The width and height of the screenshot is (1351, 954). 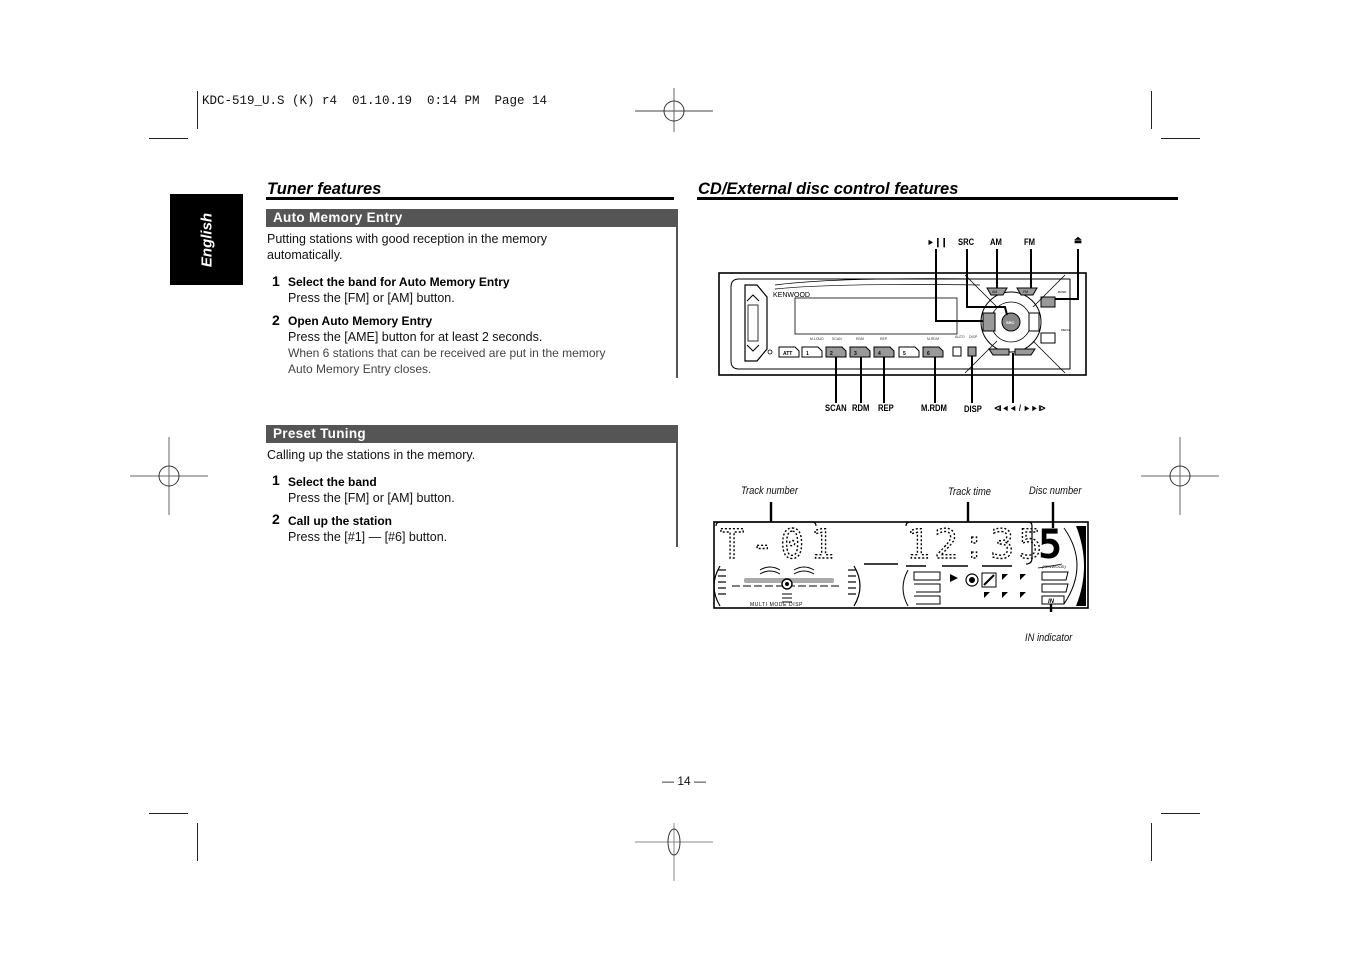 What do you see at coordinates (933, 339) in the screenshot?
I see `svg-text: M.RDM` at bounding box center [933, 339].